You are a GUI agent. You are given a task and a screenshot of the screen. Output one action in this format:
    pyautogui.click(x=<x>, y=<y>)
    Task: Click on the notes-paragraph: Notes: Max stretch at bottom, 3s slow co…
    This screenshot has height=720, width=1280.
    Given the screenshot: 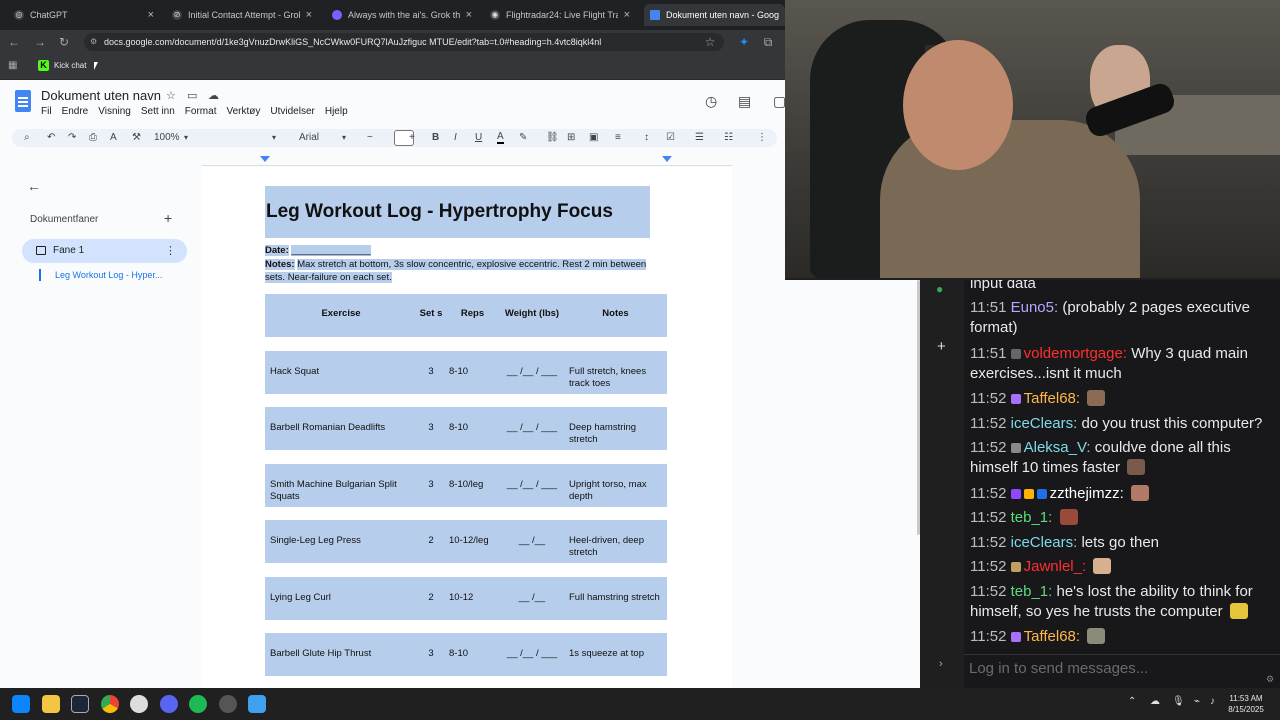 What is the action you would take?
    pyautogui.click(x=465, y=271)
    